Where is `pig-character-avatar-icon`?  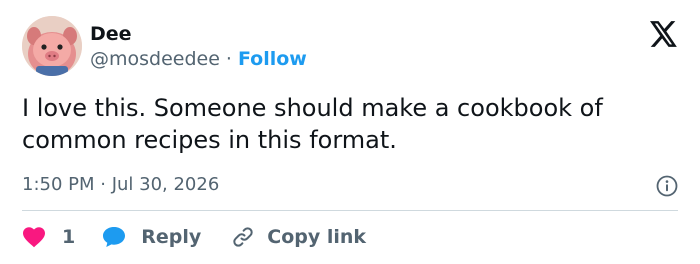
pig-character-avatar-icon is located at coordinates (52, 46).